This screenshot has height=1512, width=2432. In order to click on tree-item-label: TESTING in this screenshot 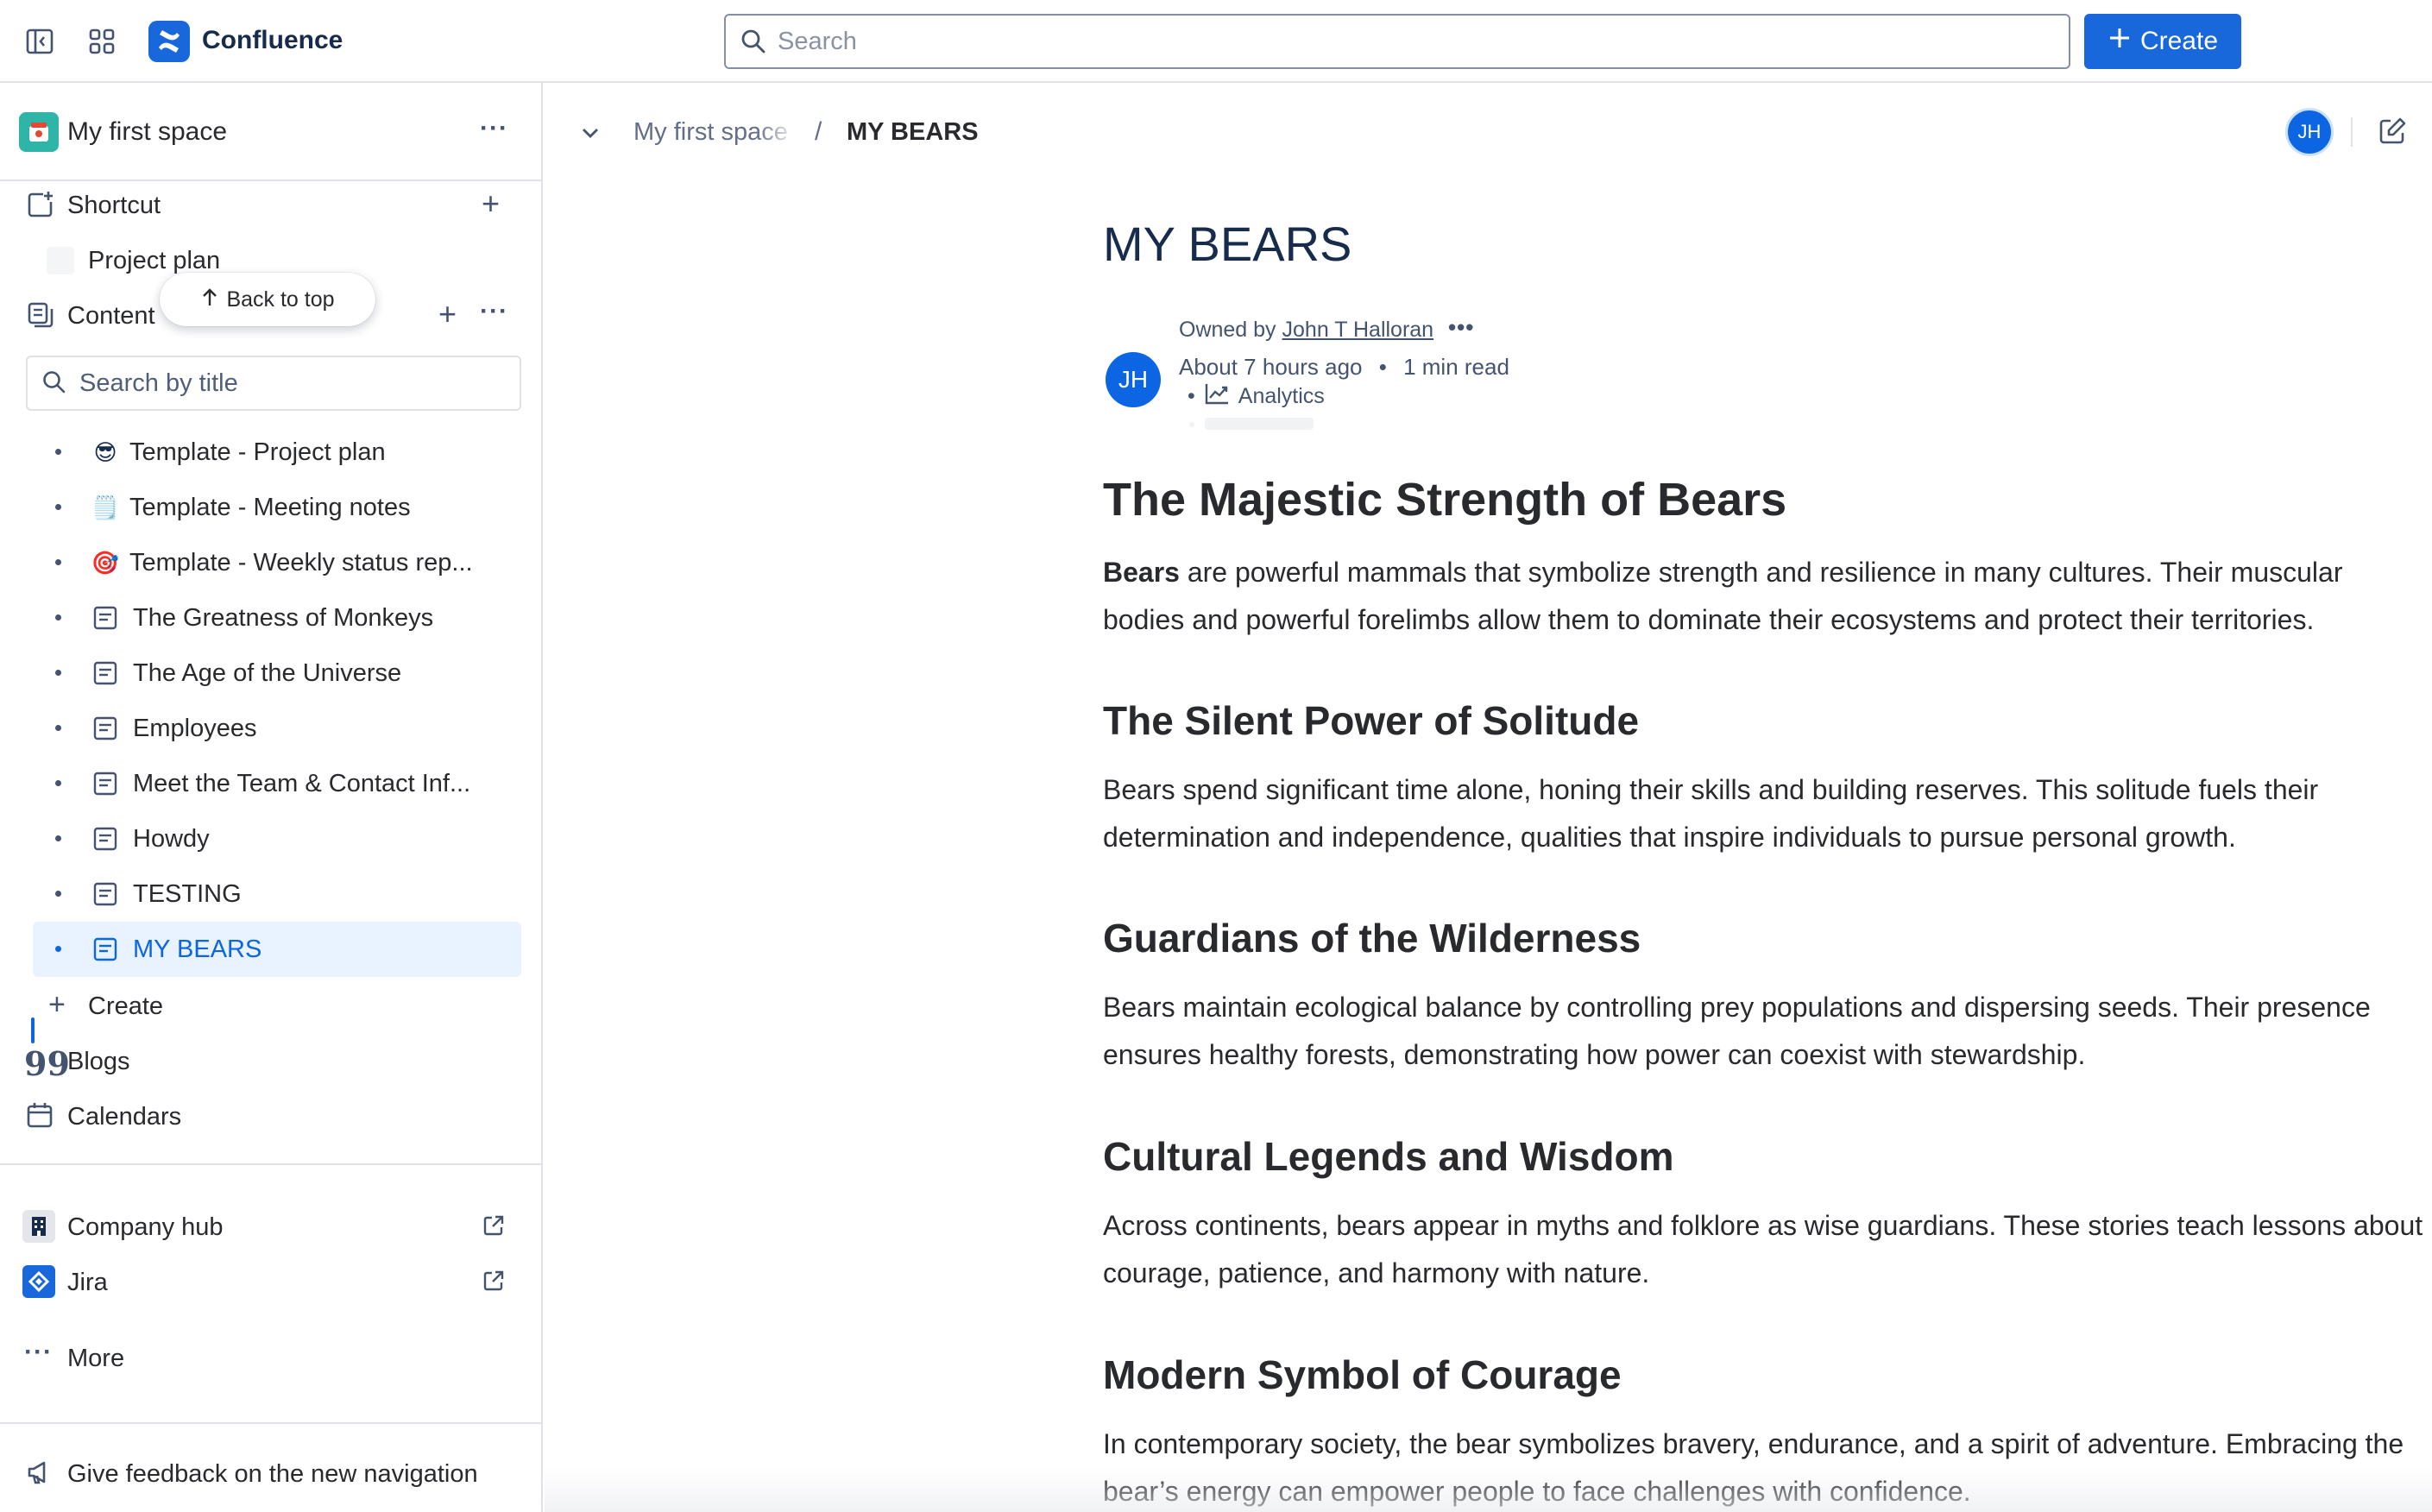, I will do `click(188, 894)`.